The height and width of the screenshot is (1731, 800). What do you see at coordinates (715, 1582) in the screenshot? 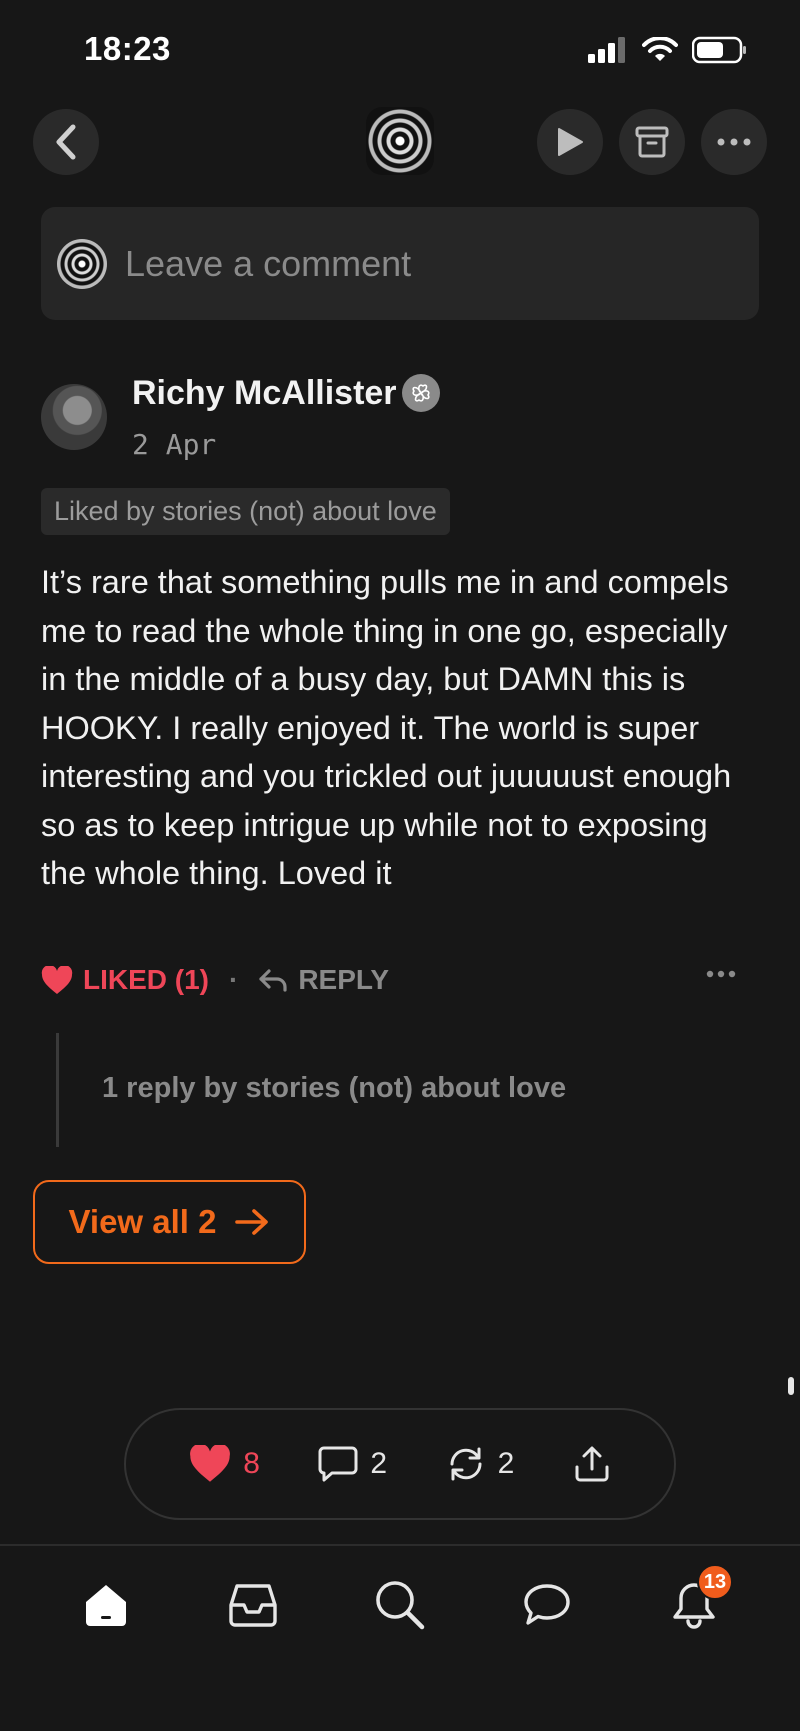
I see `notification-badge: 13` at bounding box center [715, 1582].